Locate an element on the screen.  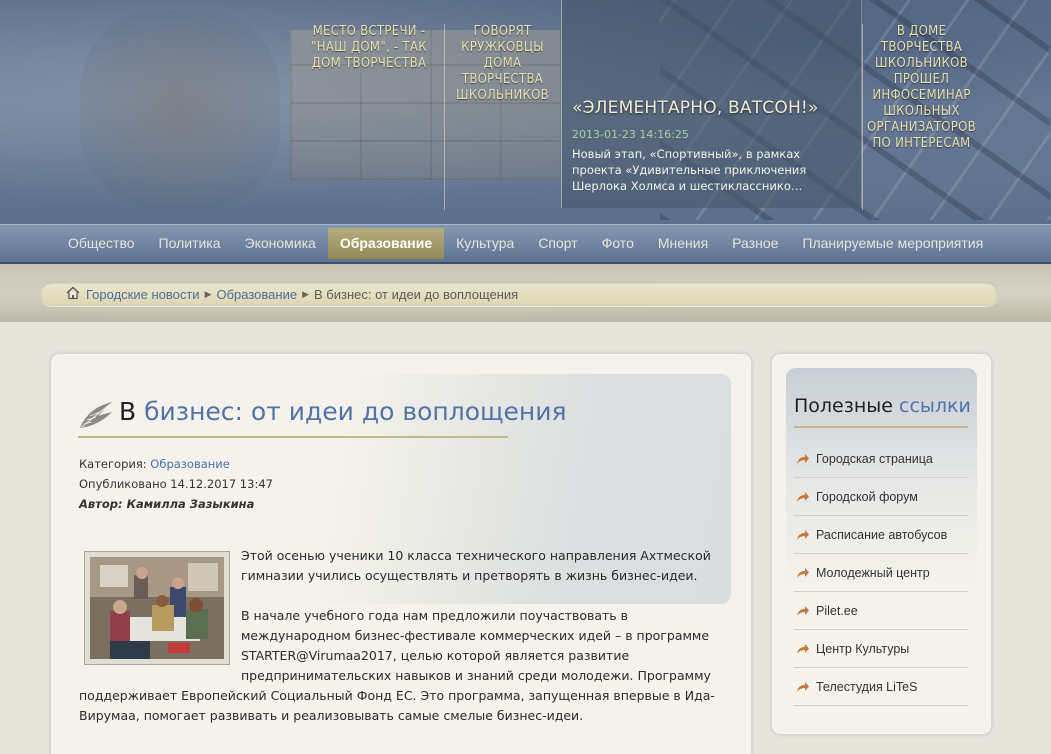
link-city-page: Городская страница is located at coordinates (881, 459).